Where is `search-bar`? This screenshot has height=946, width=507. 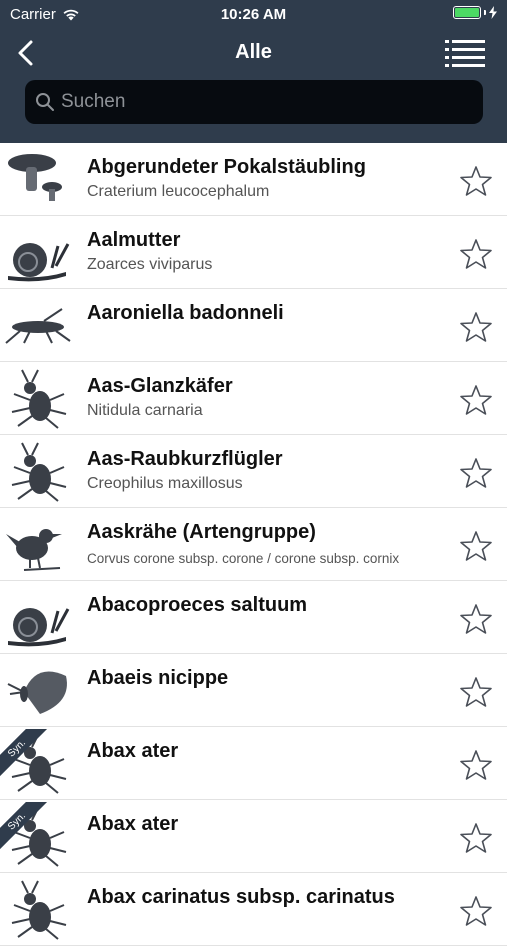 search-bar is located at coordinates (254, 102).